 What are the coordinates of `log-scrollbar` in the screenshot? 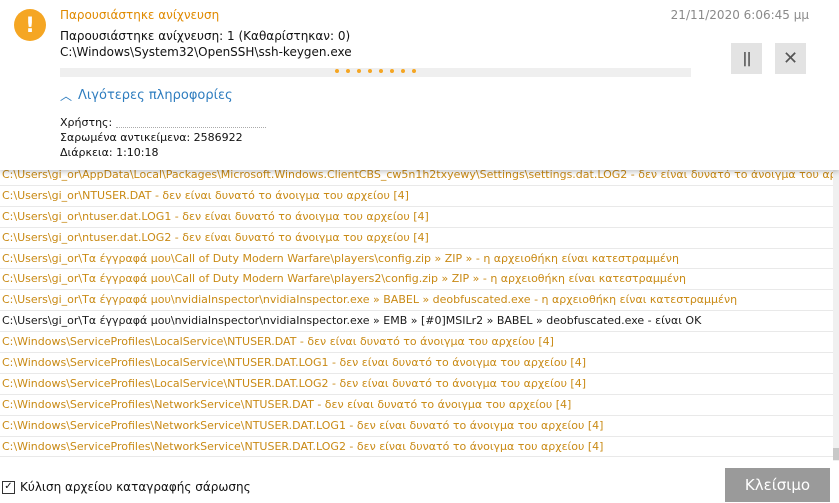 It's located at (836, 313).